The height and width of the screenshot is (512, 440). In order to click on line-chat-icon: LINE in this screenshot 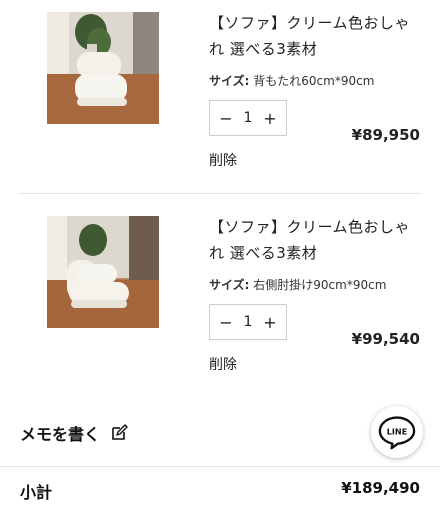, I will do `click(397, 433)`.